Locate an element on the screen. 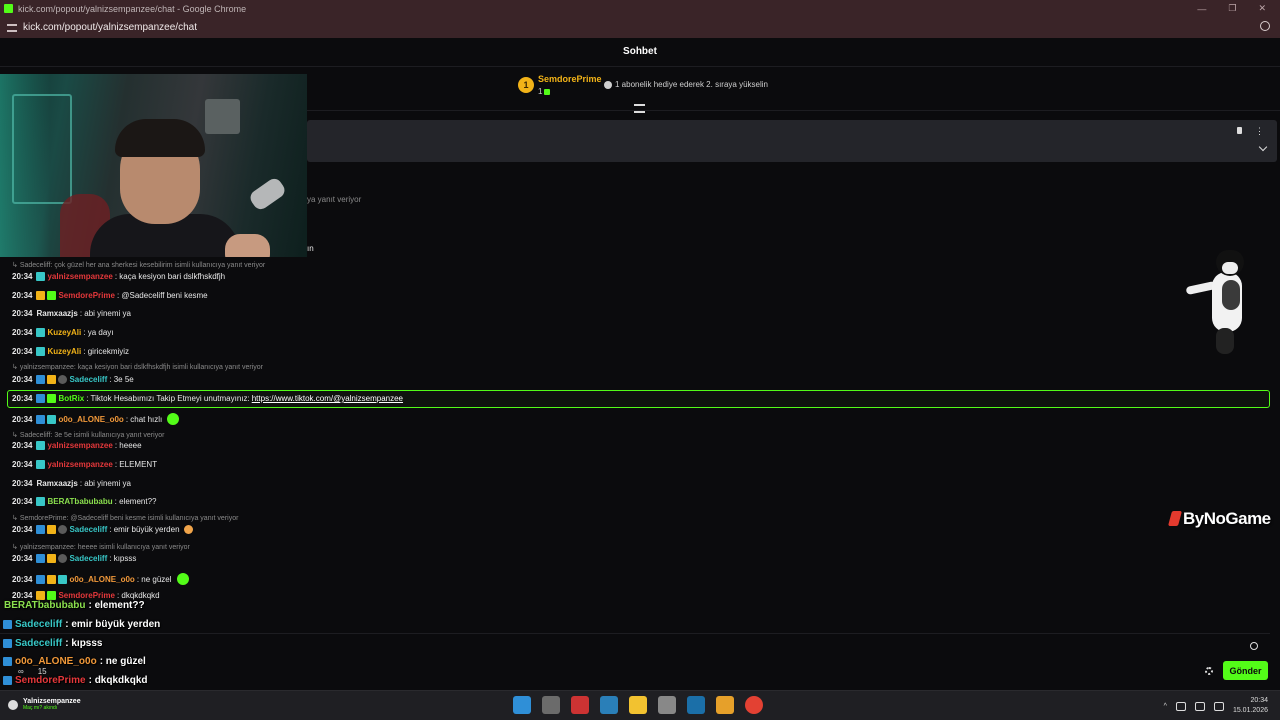  more-options-icon: ⋮ is located at coordinates (1259, 131).